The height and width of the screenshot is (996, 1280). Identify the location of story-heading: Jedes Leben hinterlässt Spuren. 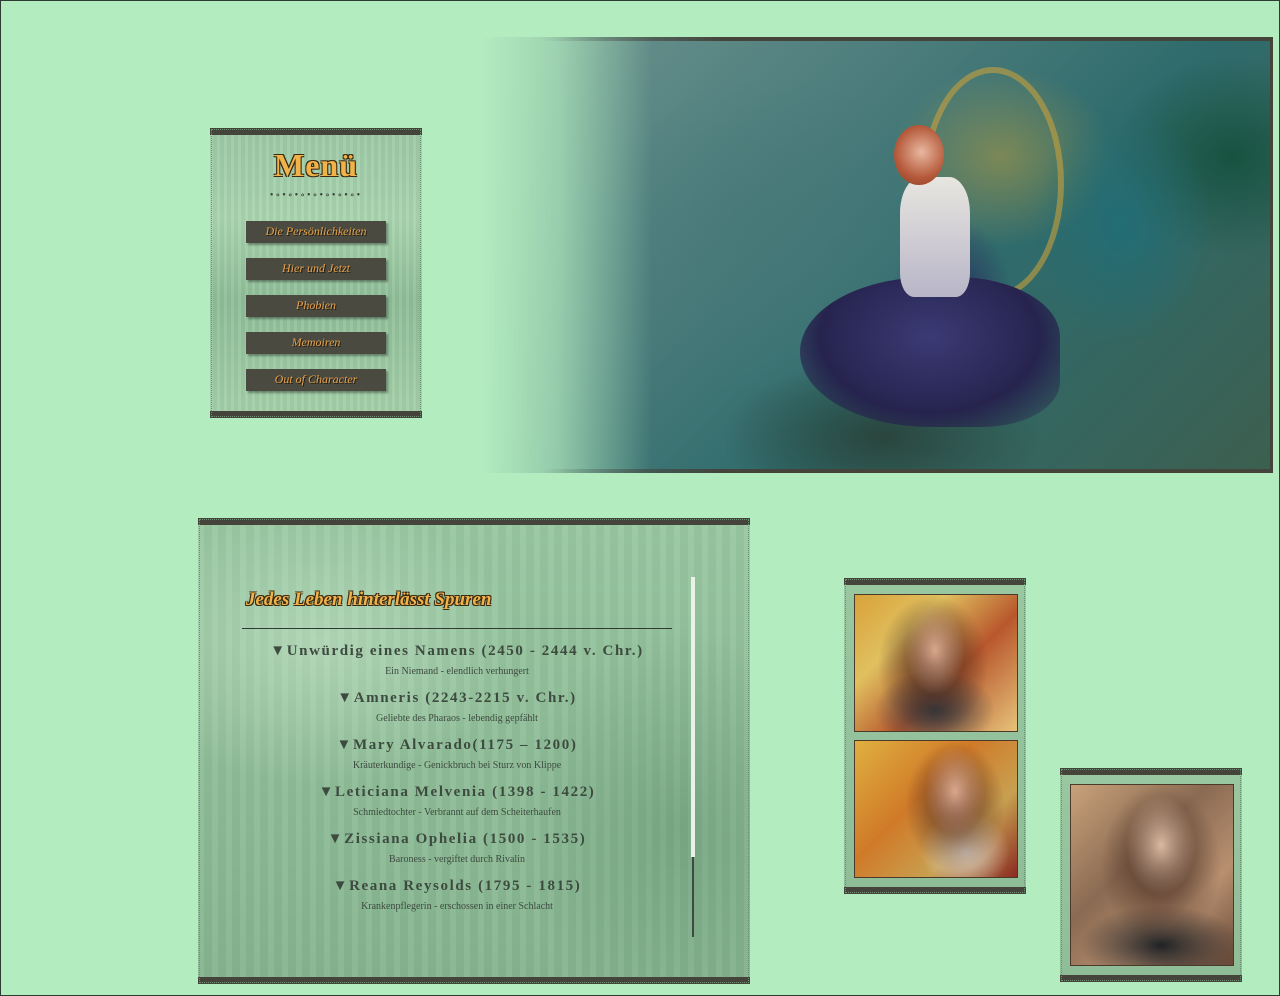
(369, 599).